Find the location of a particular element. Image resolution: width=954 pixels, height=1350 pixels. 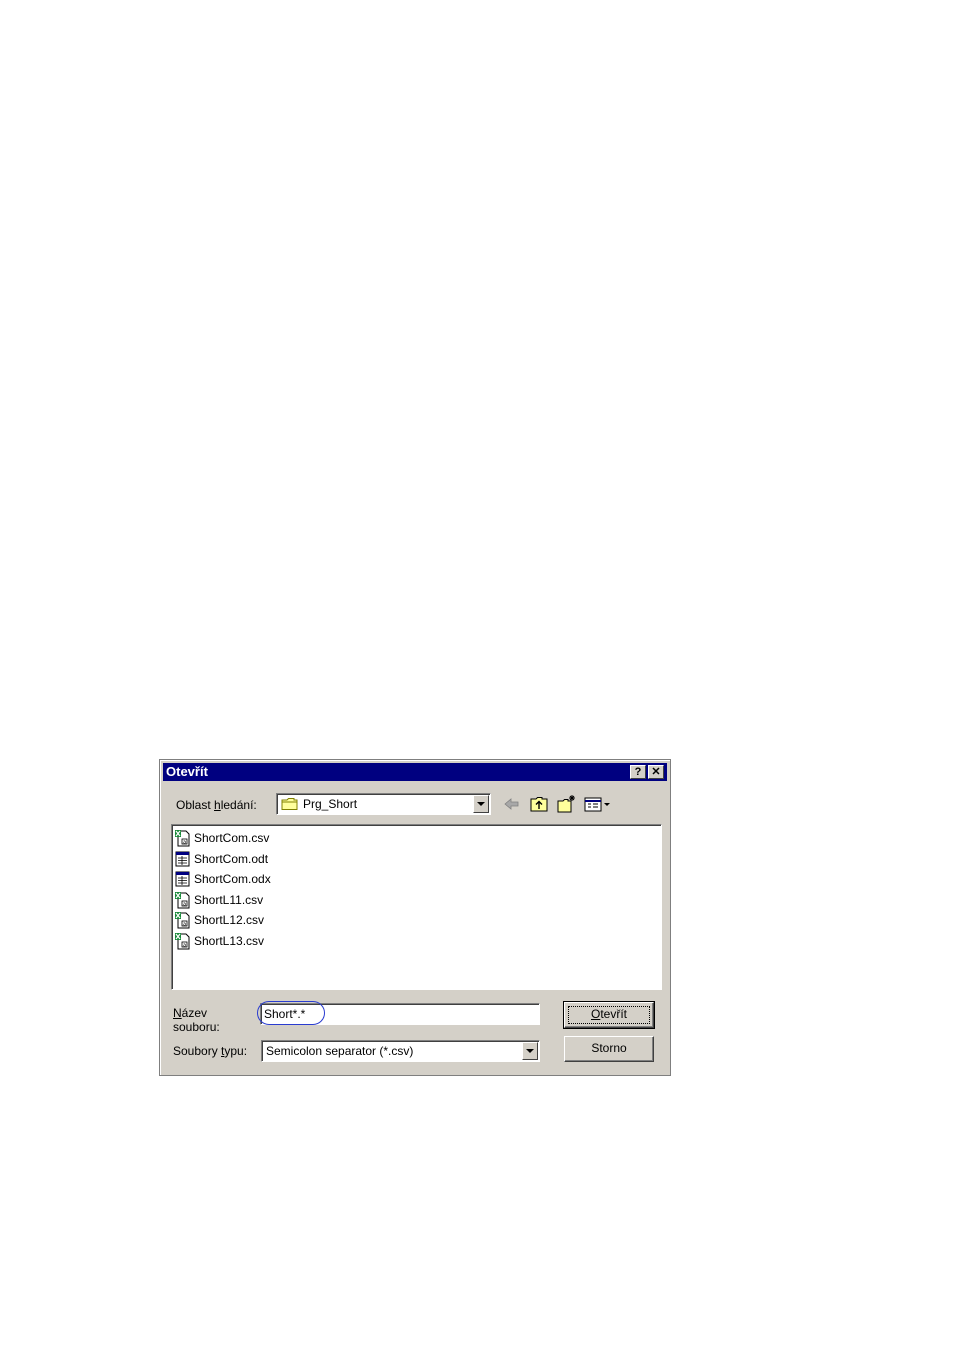

dialog-title: Otevřít is located at coordinates (187, 771).